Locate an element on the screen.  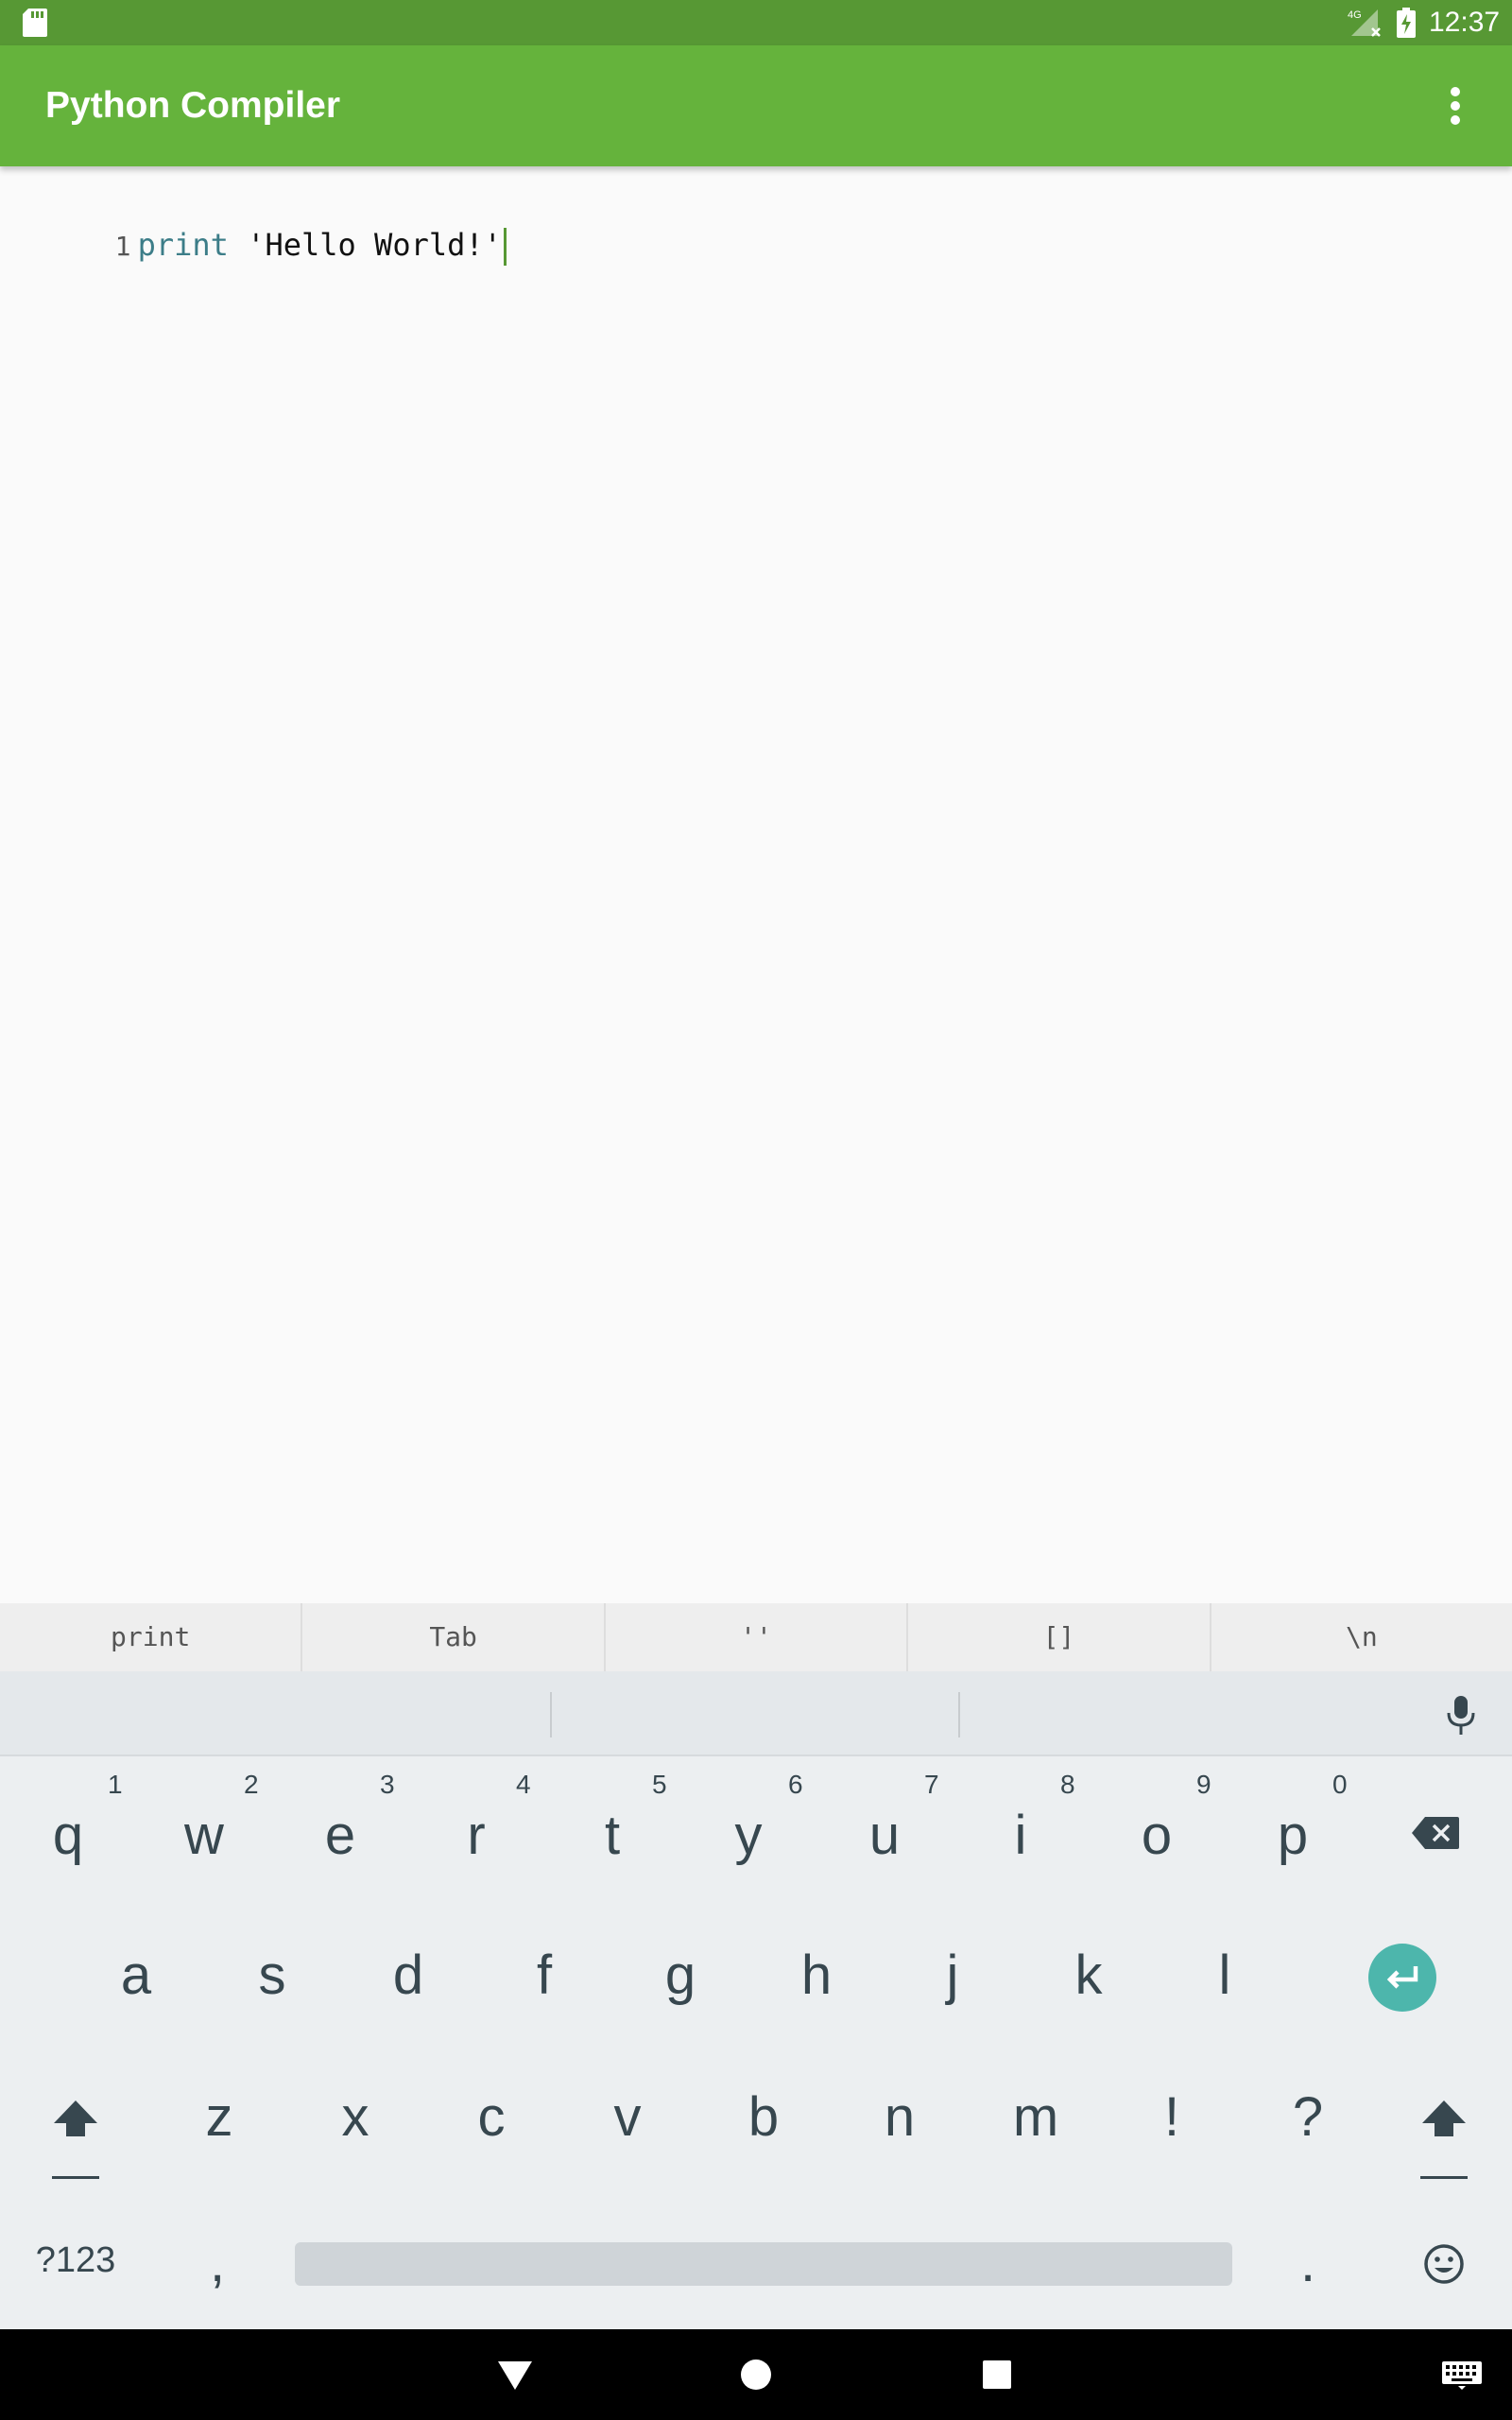
key-hint: 8 is located at coordinates (1067, 1784).